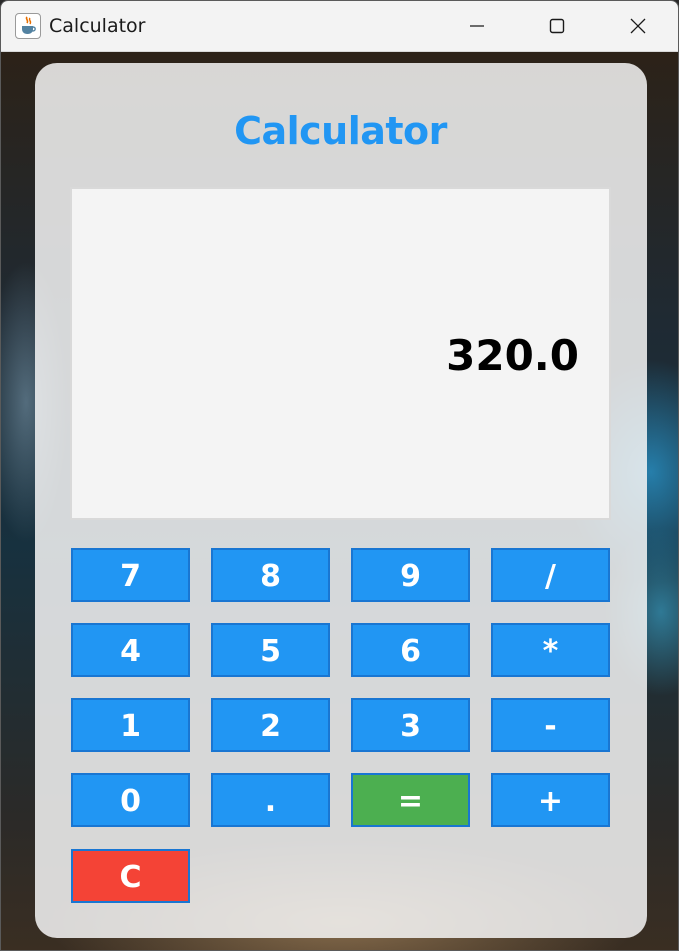  What do you see at coordinates (270, 800) in the screenshot?
I see `key-decimal: .` at bounding box center [270, 800].